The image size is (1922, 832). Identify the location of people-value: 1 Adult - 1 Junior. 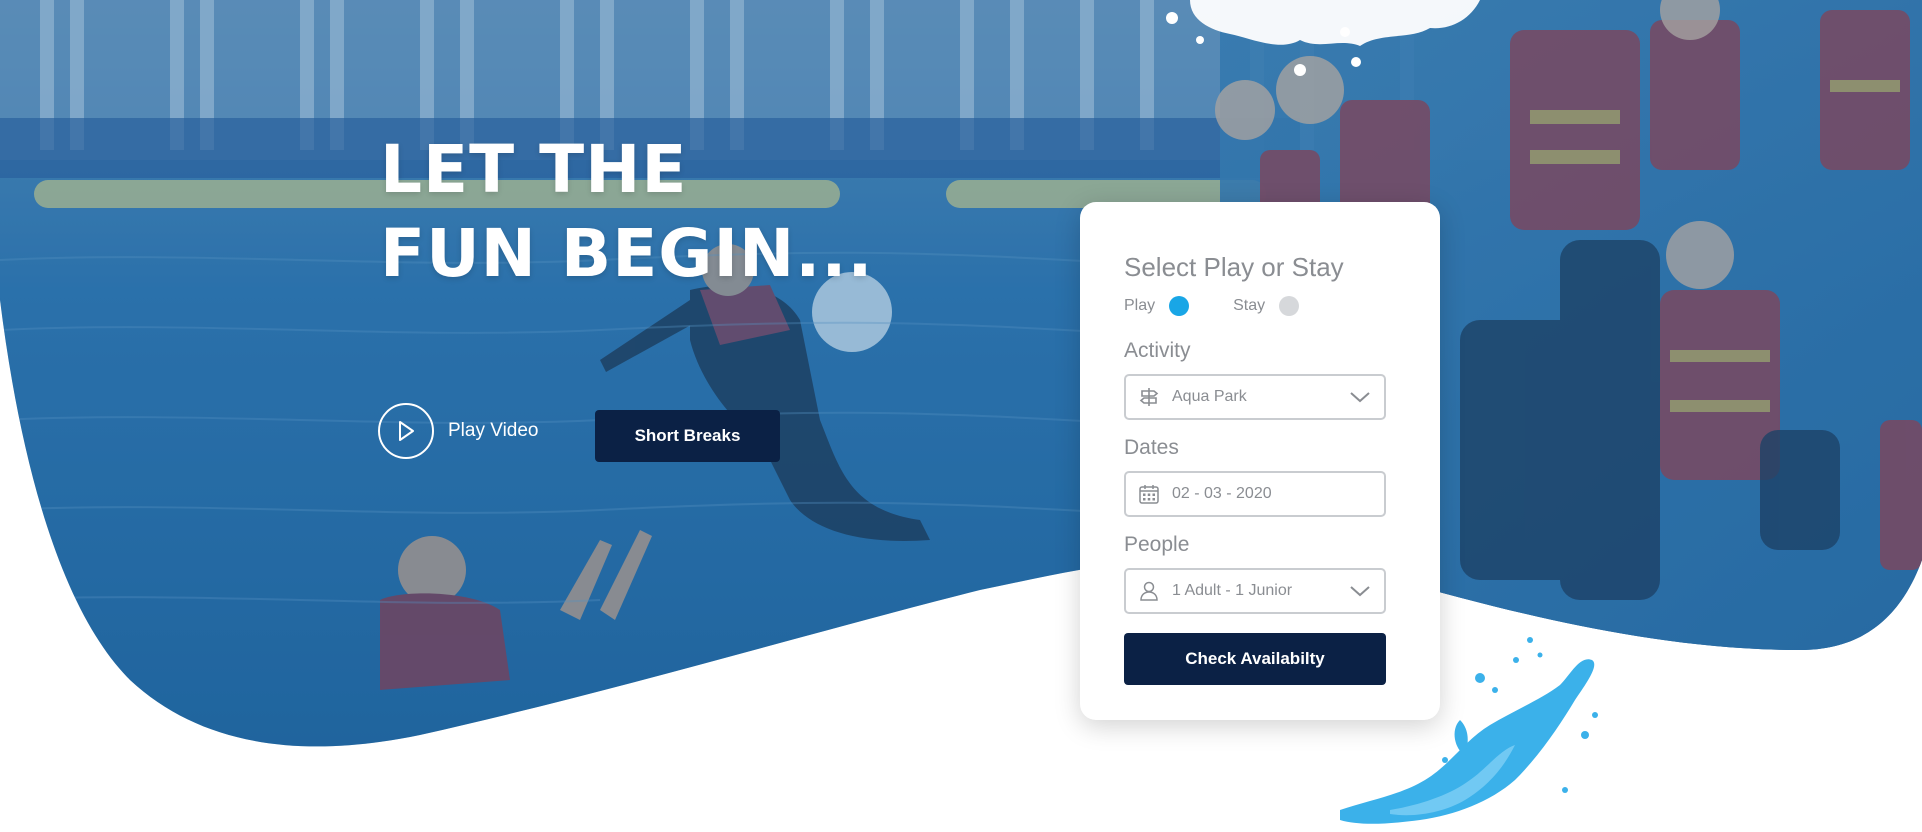
(1232, 590).